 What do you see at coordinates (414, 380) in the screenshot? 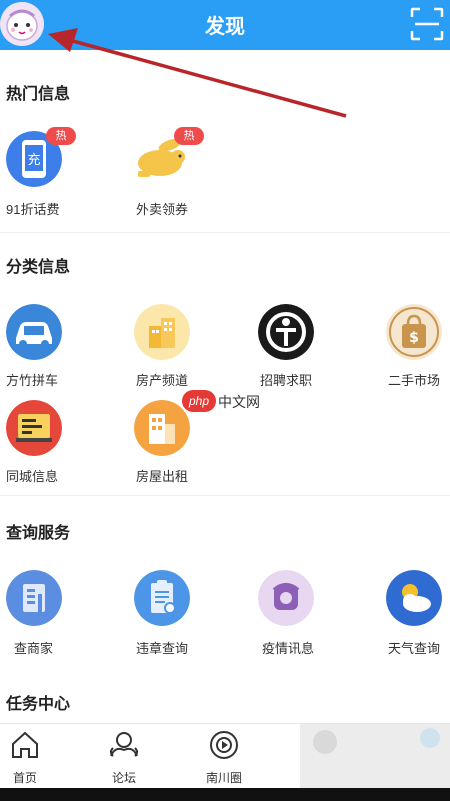
I see `category-item-label: 二手市场` at bounding box center [414, 380].